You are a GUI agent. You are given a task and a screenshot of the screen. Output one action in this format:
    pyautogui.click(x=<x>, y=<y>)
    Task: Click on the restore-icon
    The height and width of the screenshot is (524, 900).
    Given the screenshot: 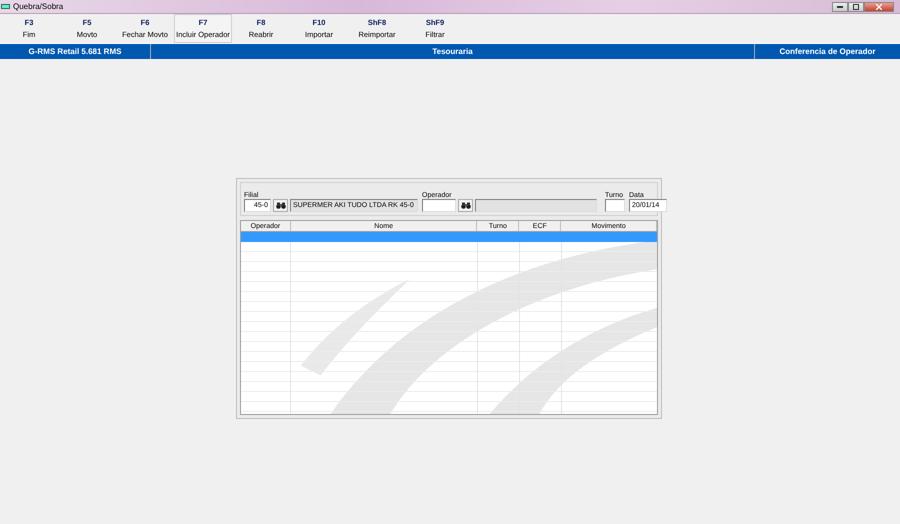 What is the action you would take?
    pyautogui.click(x=856, y=7)
    